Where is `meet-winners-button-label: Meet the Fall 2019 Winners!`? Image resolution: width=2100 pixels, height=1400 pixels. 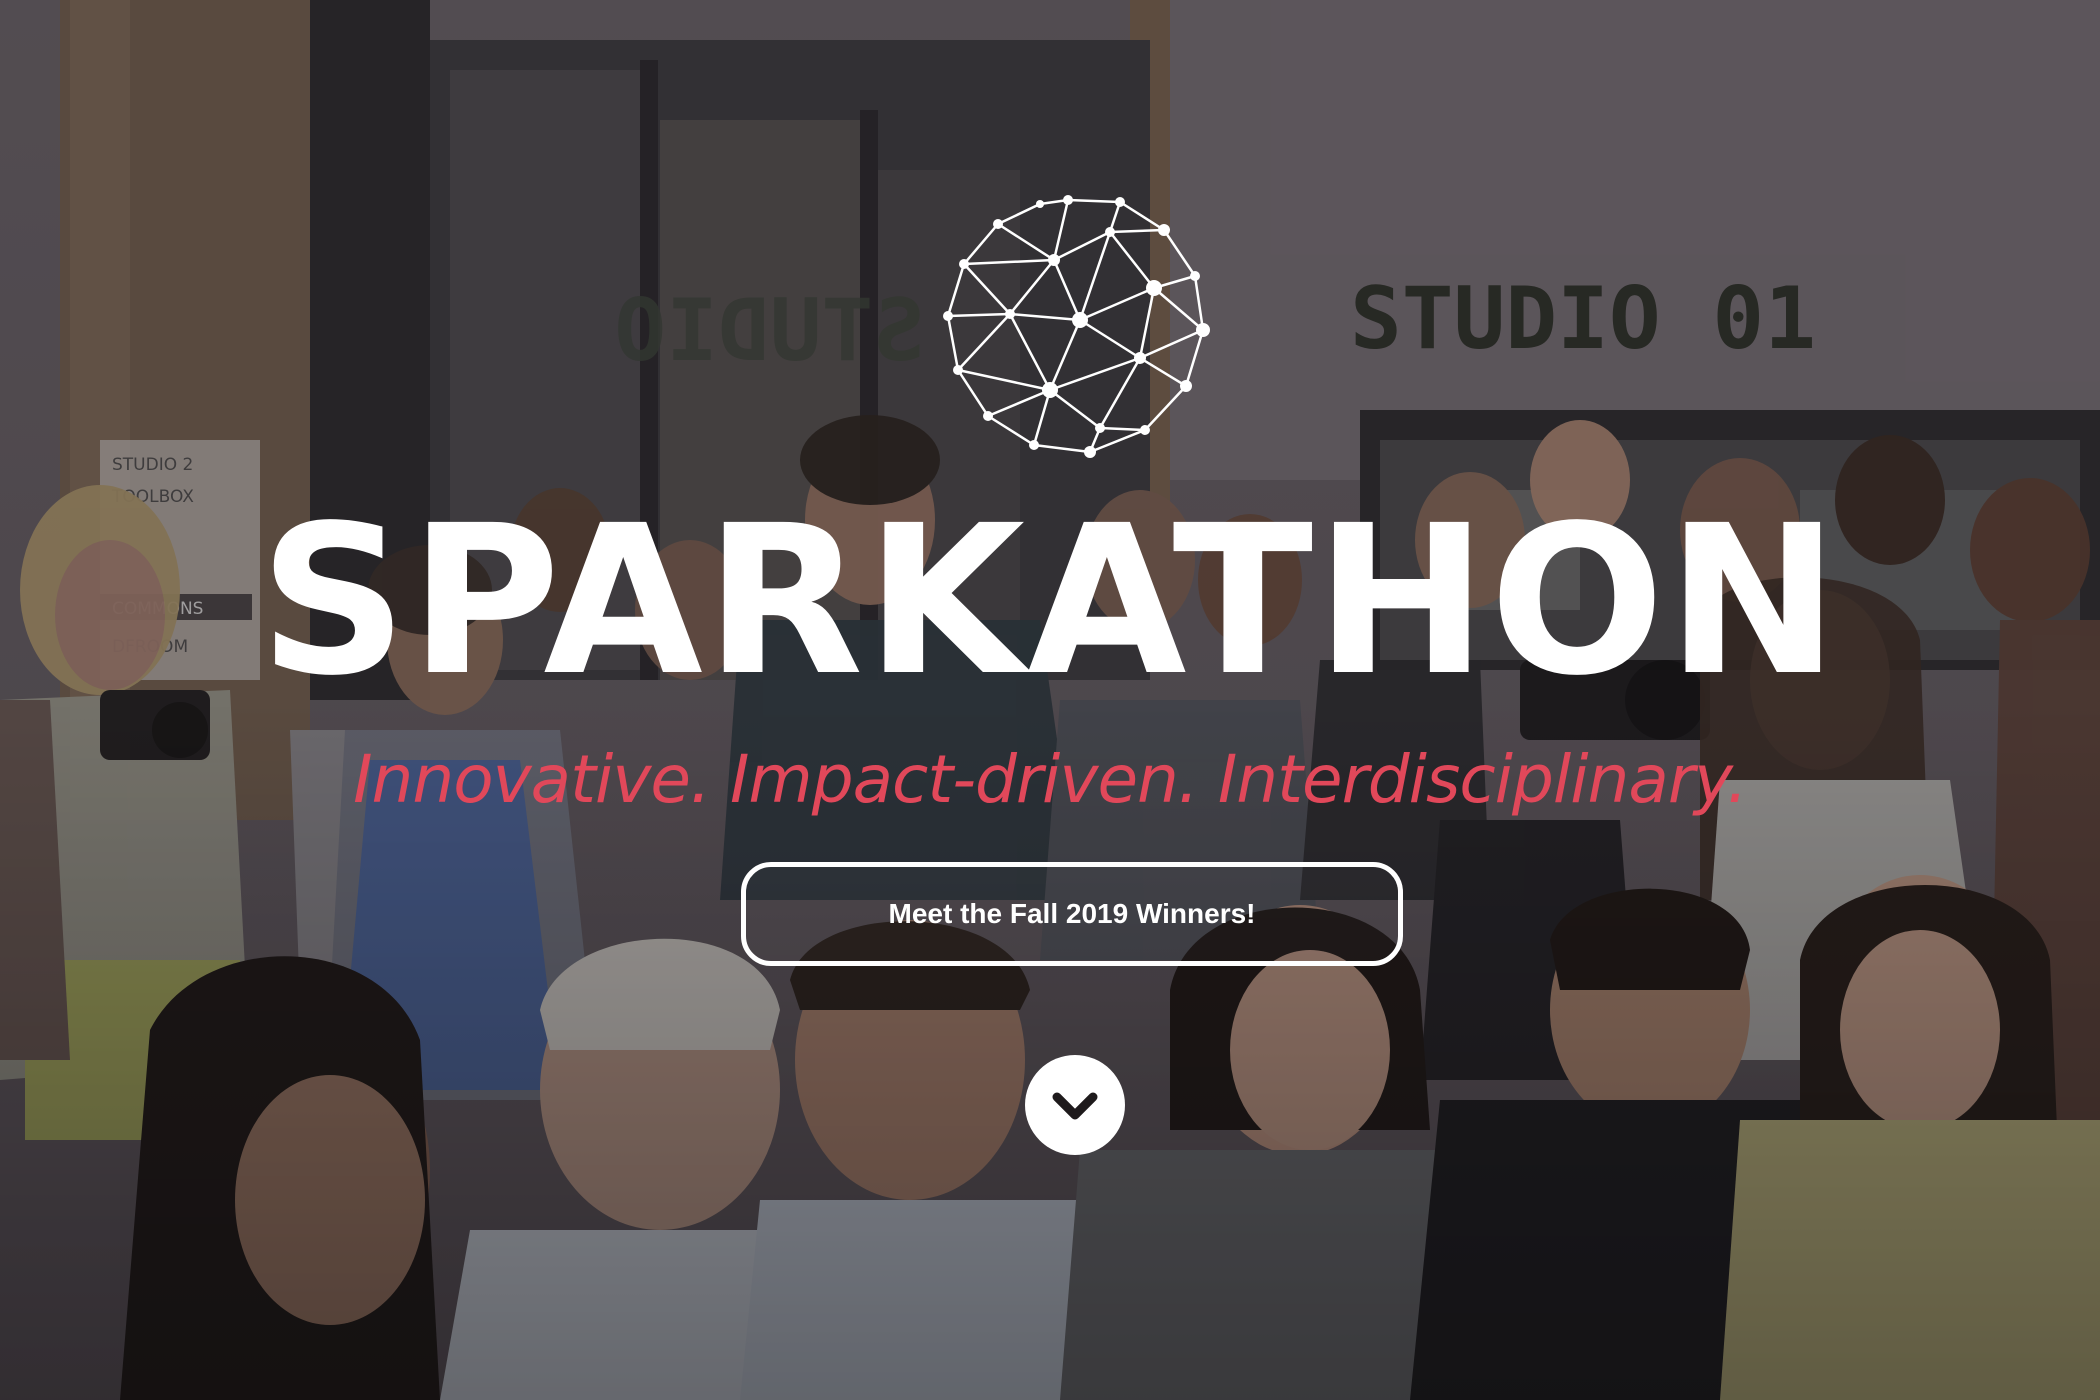 meet-winners-button-label: Meet the Fall 2019 Winners! is located at coordinates (1072, 913).